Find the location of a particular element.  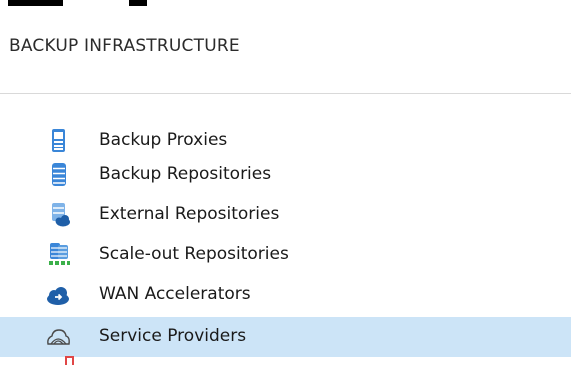

tree-item-scale-out-repositories: Scale-out Repositories is located at coordinates (285, 255).